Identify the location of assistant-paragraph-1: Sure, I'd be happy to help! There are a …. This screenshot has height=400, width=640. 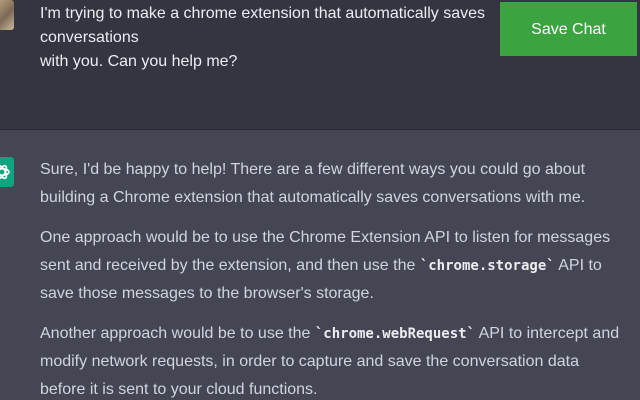
(313, 183).